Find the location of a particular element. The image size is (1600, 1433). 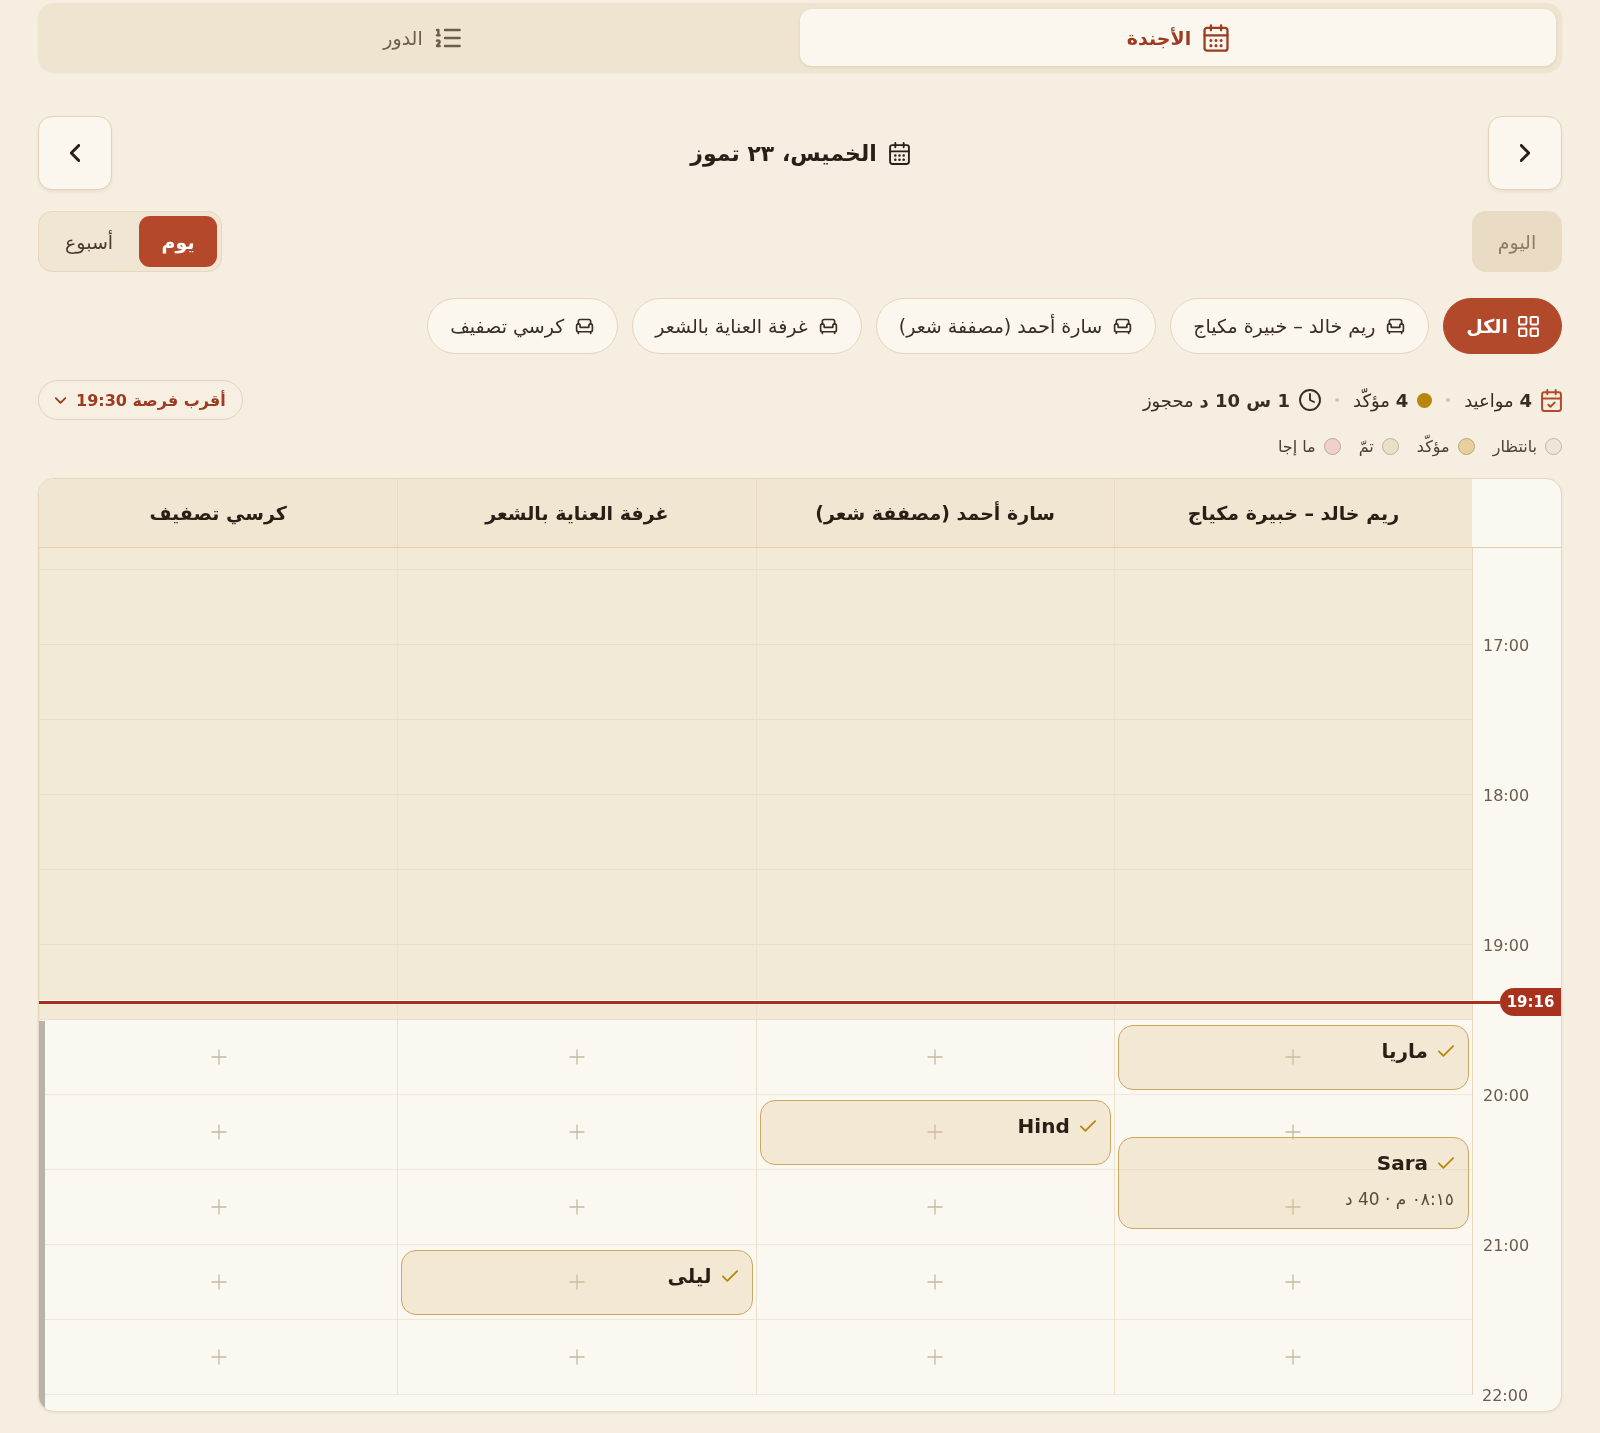

time-label: 21:00 is located at coordinates (1506, 1245).